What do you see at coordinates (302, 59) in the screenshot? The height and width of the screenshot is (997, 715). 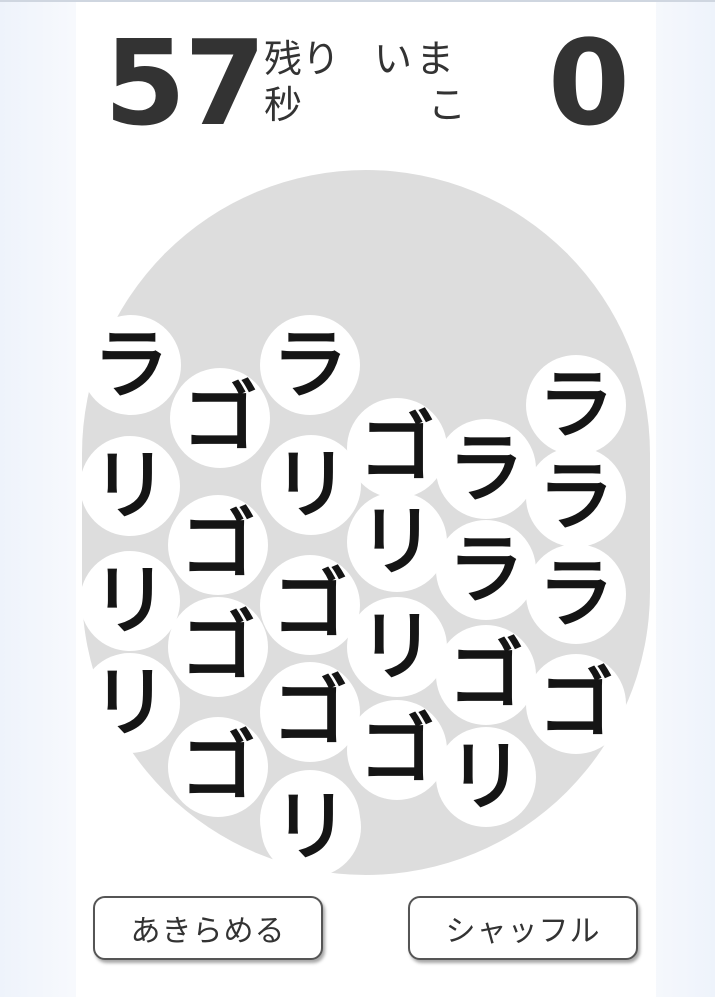 I see `timer-label-top: 残り` at bounding box center [302, 59].